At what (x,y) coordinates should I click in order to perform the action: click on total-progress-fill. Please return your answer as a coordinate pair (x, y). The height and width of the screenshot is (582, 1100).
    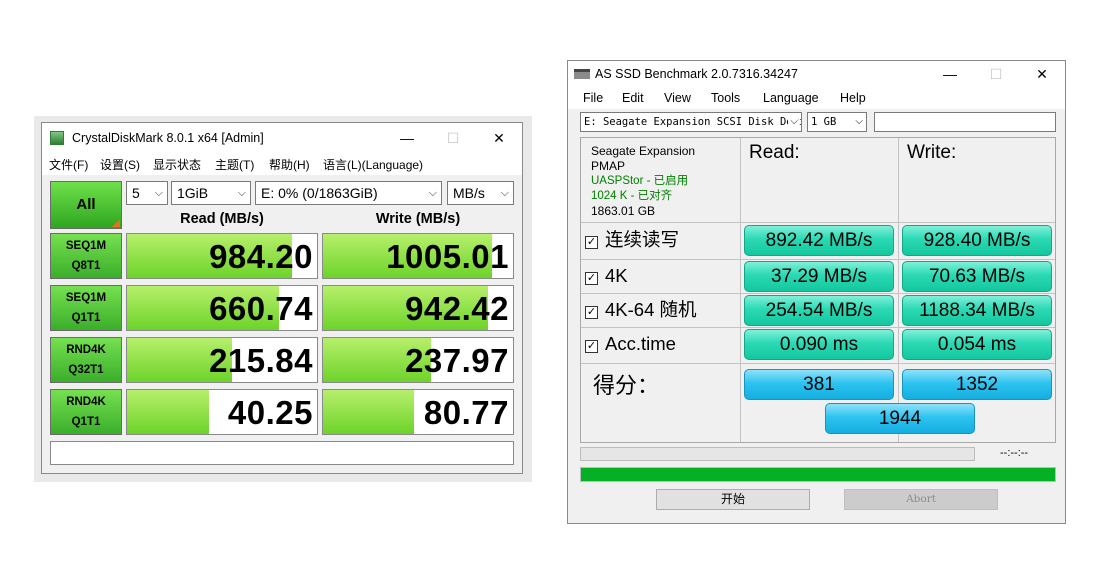
    Looking at the image, I should click on (818, 474).